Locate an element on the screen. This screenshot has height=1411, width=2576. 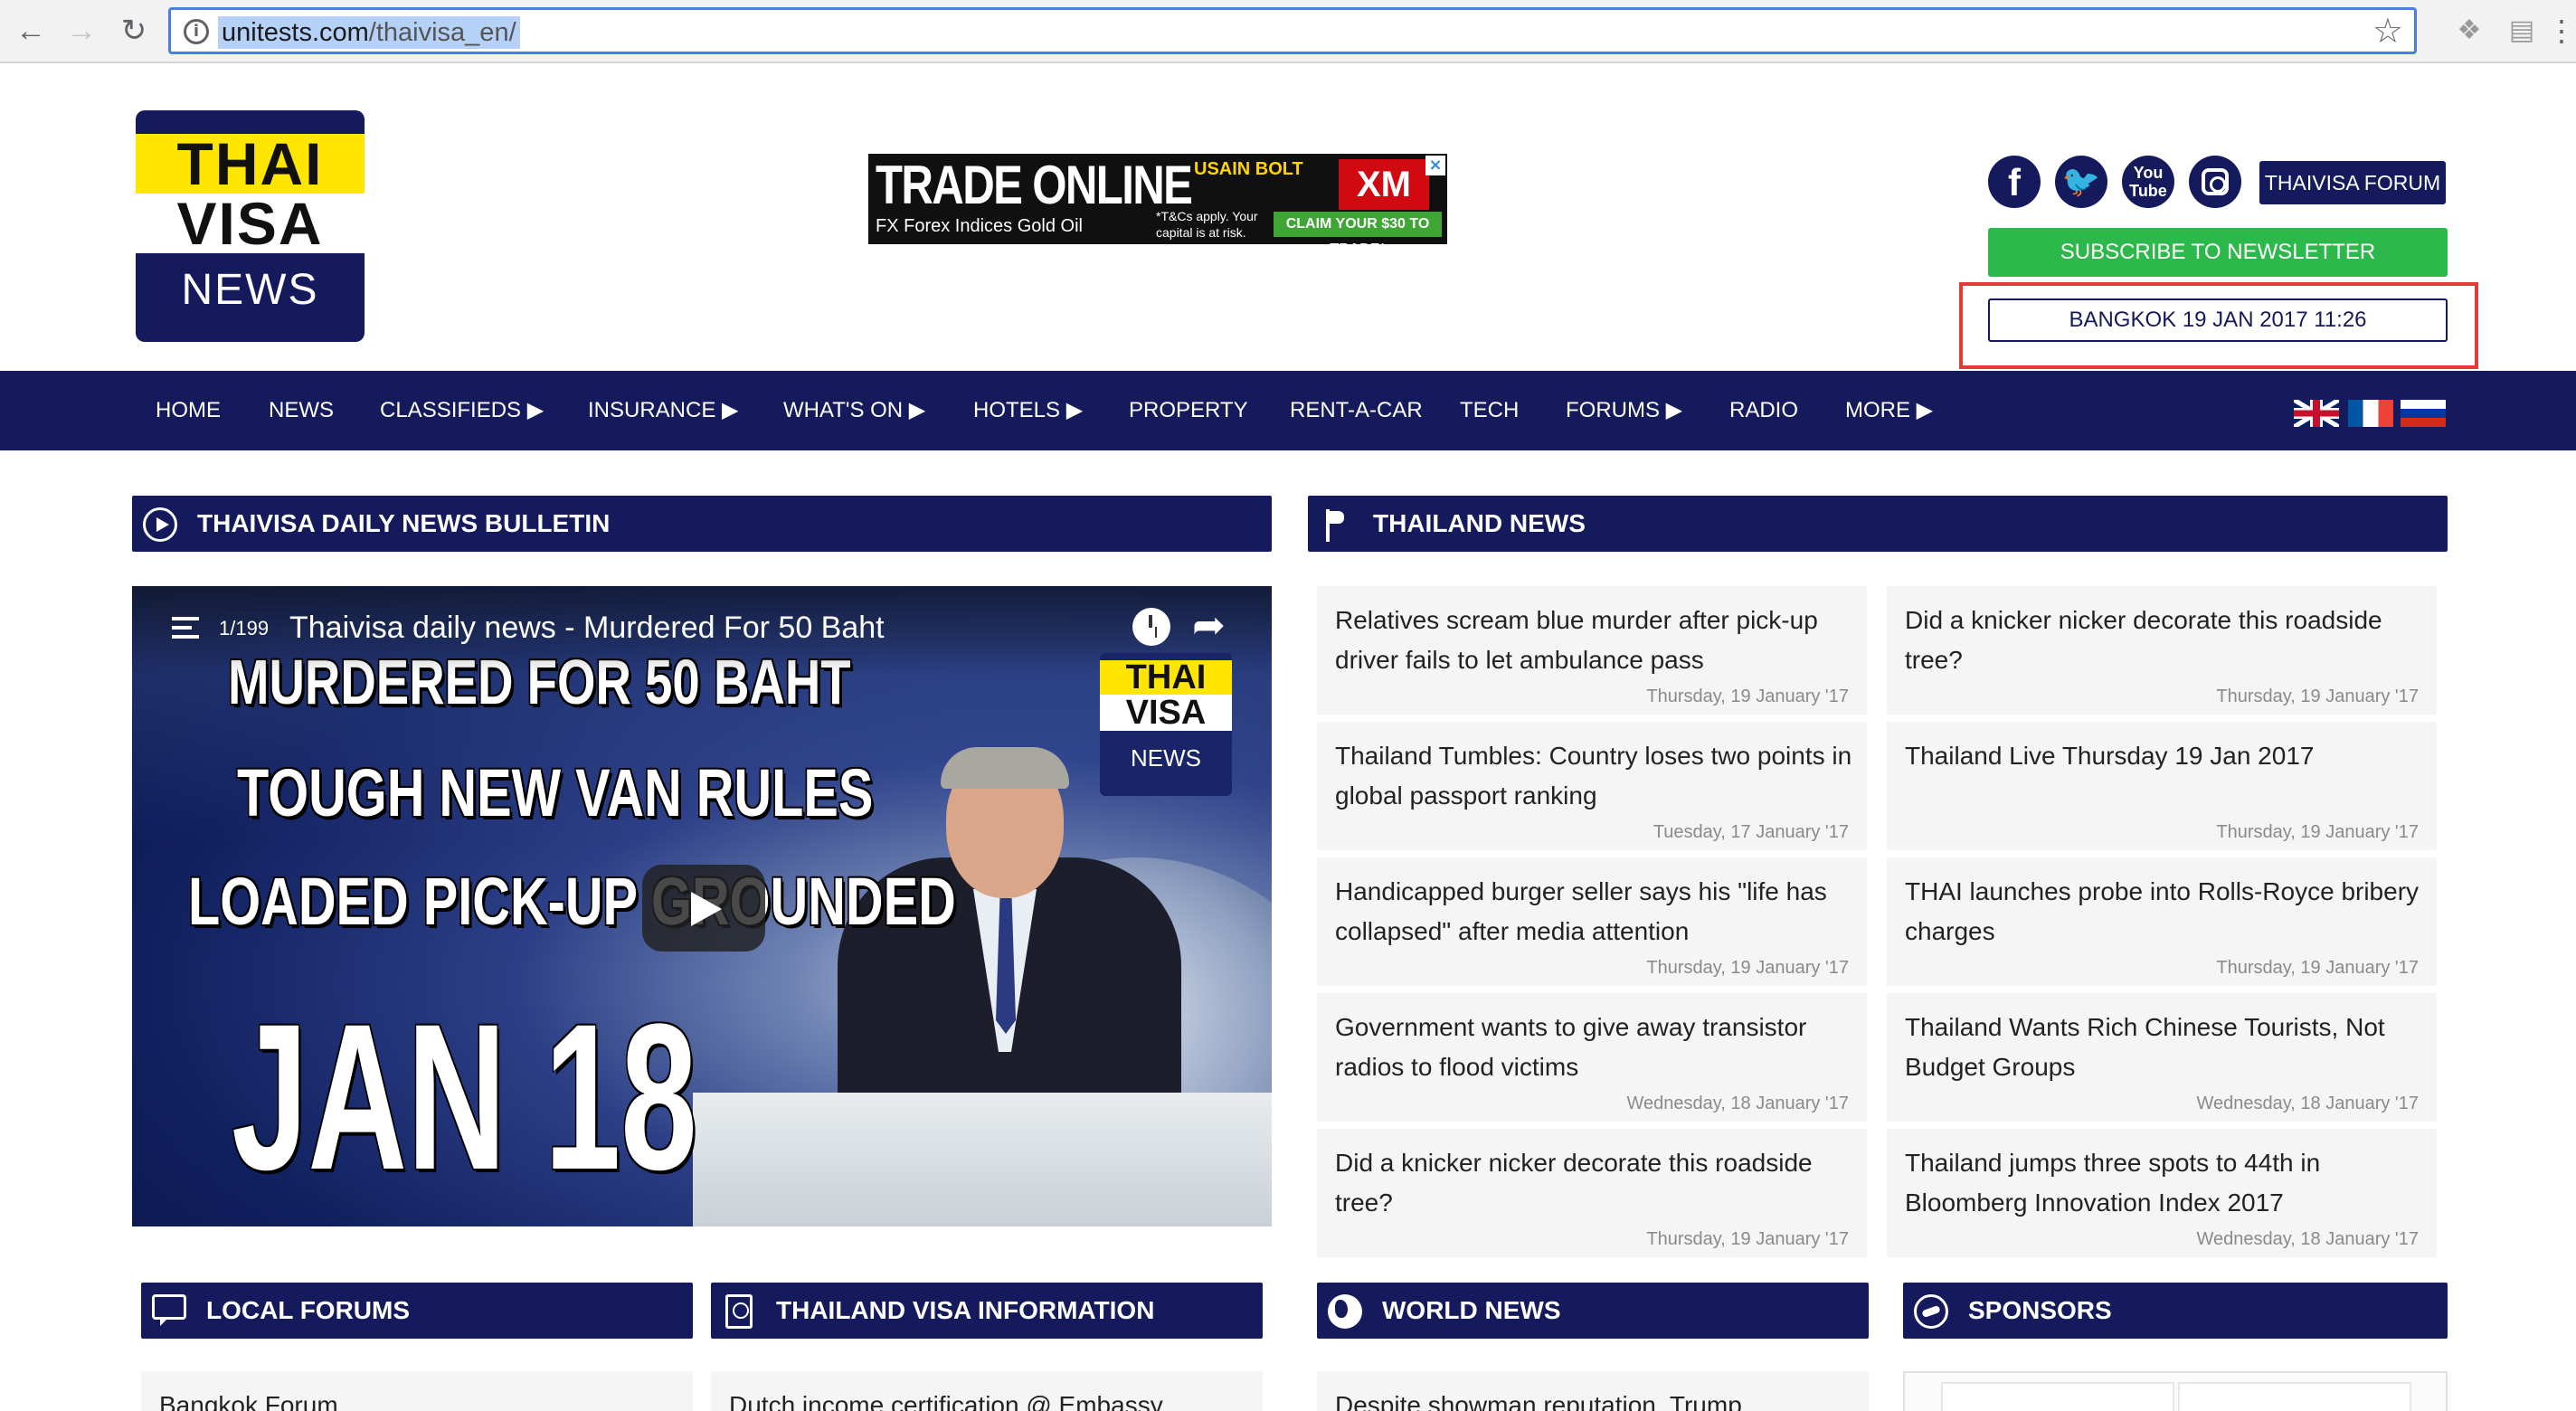
ad-partner-logo: XM is located at coordinates (1384, 185).